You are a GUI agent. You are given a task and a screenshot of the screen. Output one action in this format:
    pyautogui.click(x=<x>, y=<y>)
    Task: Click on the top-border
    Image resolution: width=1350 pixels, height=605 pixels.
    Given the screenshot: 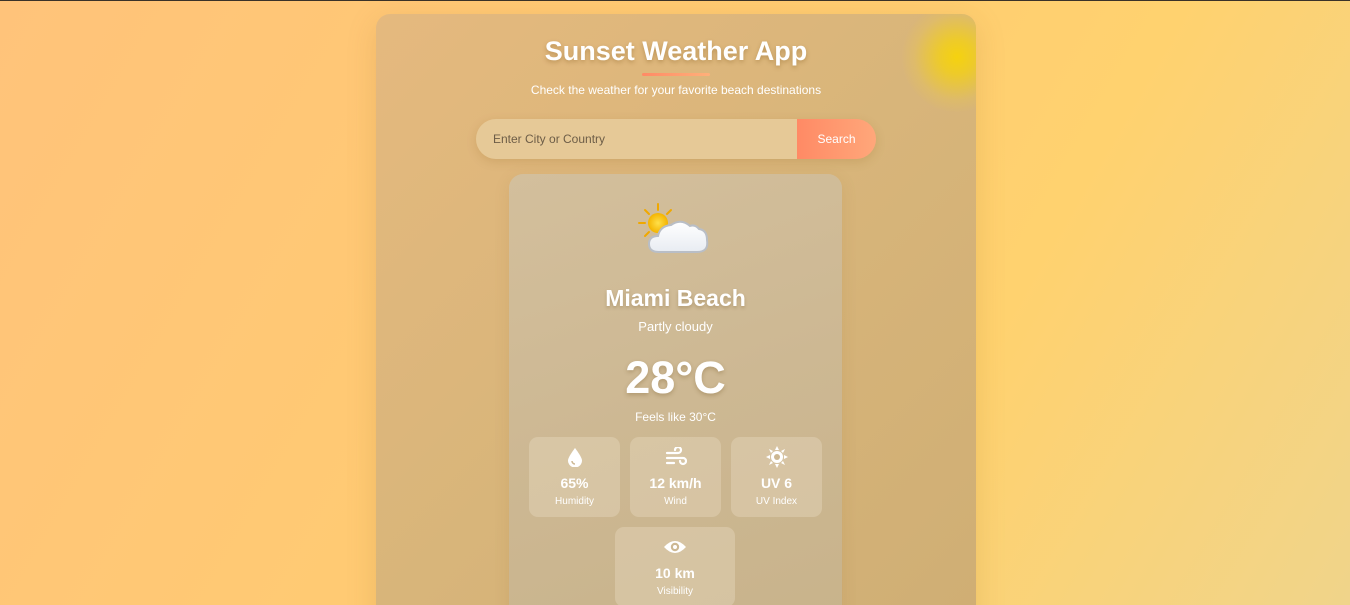 What is the action you would take?
    pyautogui.click(x=675, y=0)
    